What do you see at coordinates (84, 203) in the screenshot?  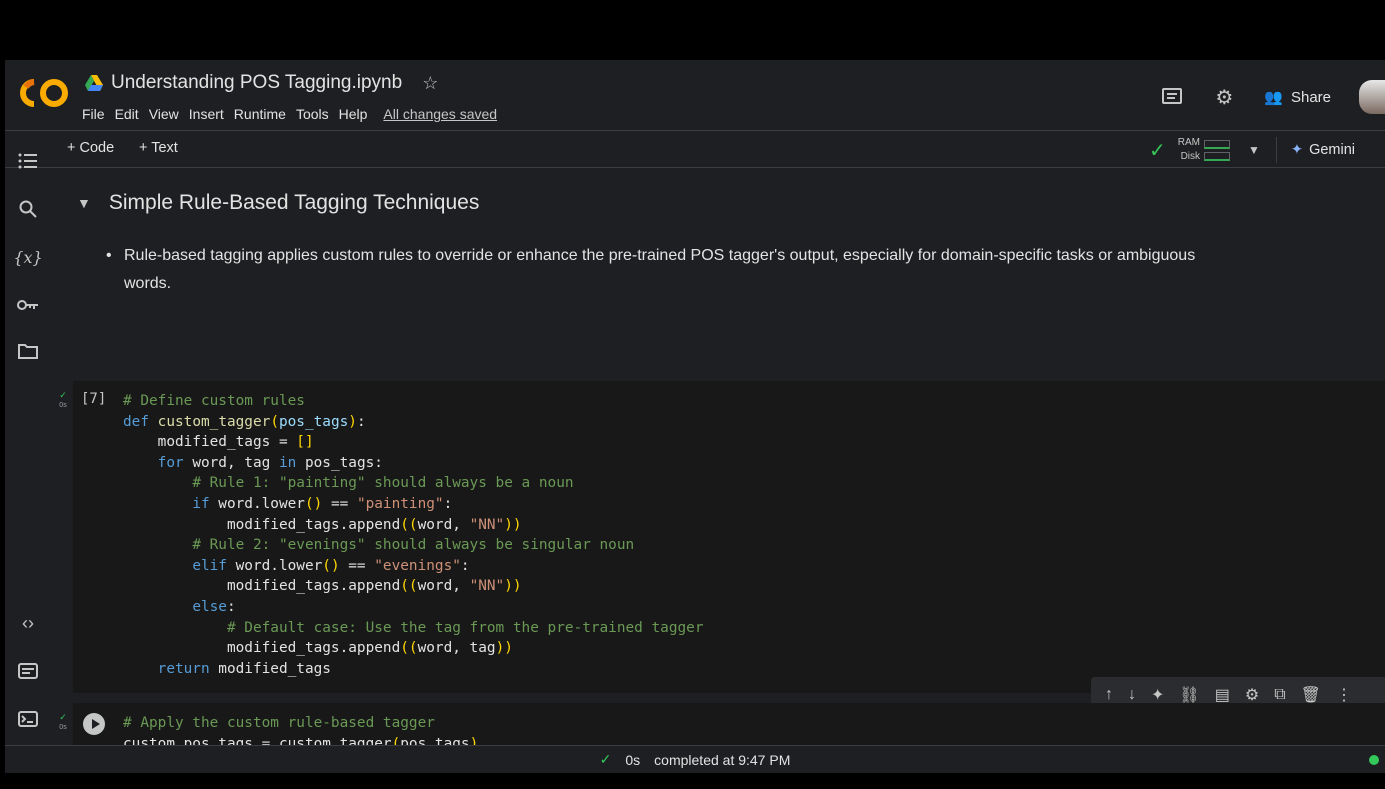 I see `collapse-chevron-icon: ▼` at bounding box center [84, 203].